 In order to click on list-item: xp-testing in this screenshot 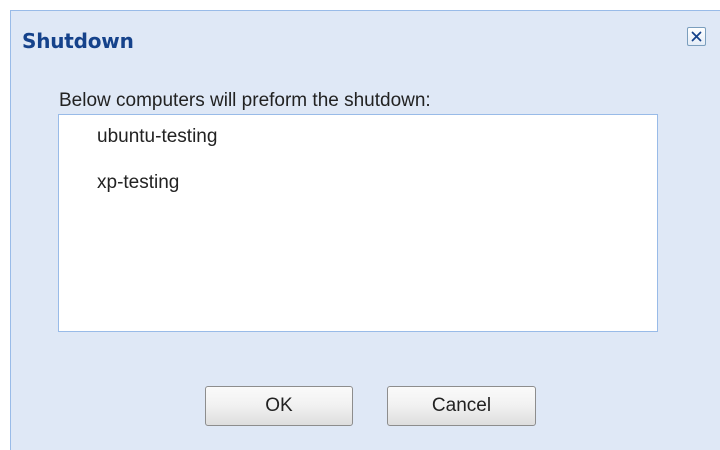, I will do `click(358, 183)`.